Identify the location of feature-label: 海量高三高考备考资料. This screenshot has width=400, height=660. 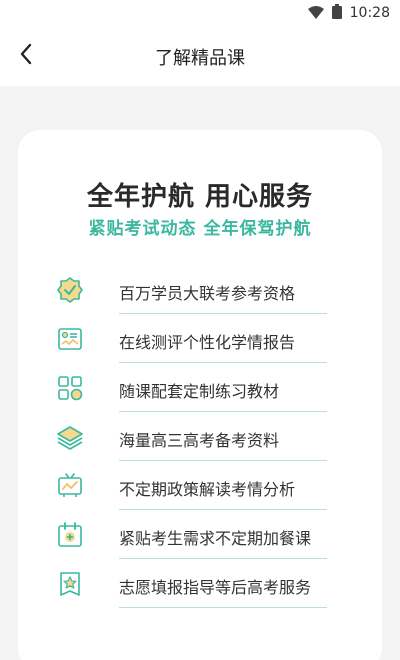
(199, 440).